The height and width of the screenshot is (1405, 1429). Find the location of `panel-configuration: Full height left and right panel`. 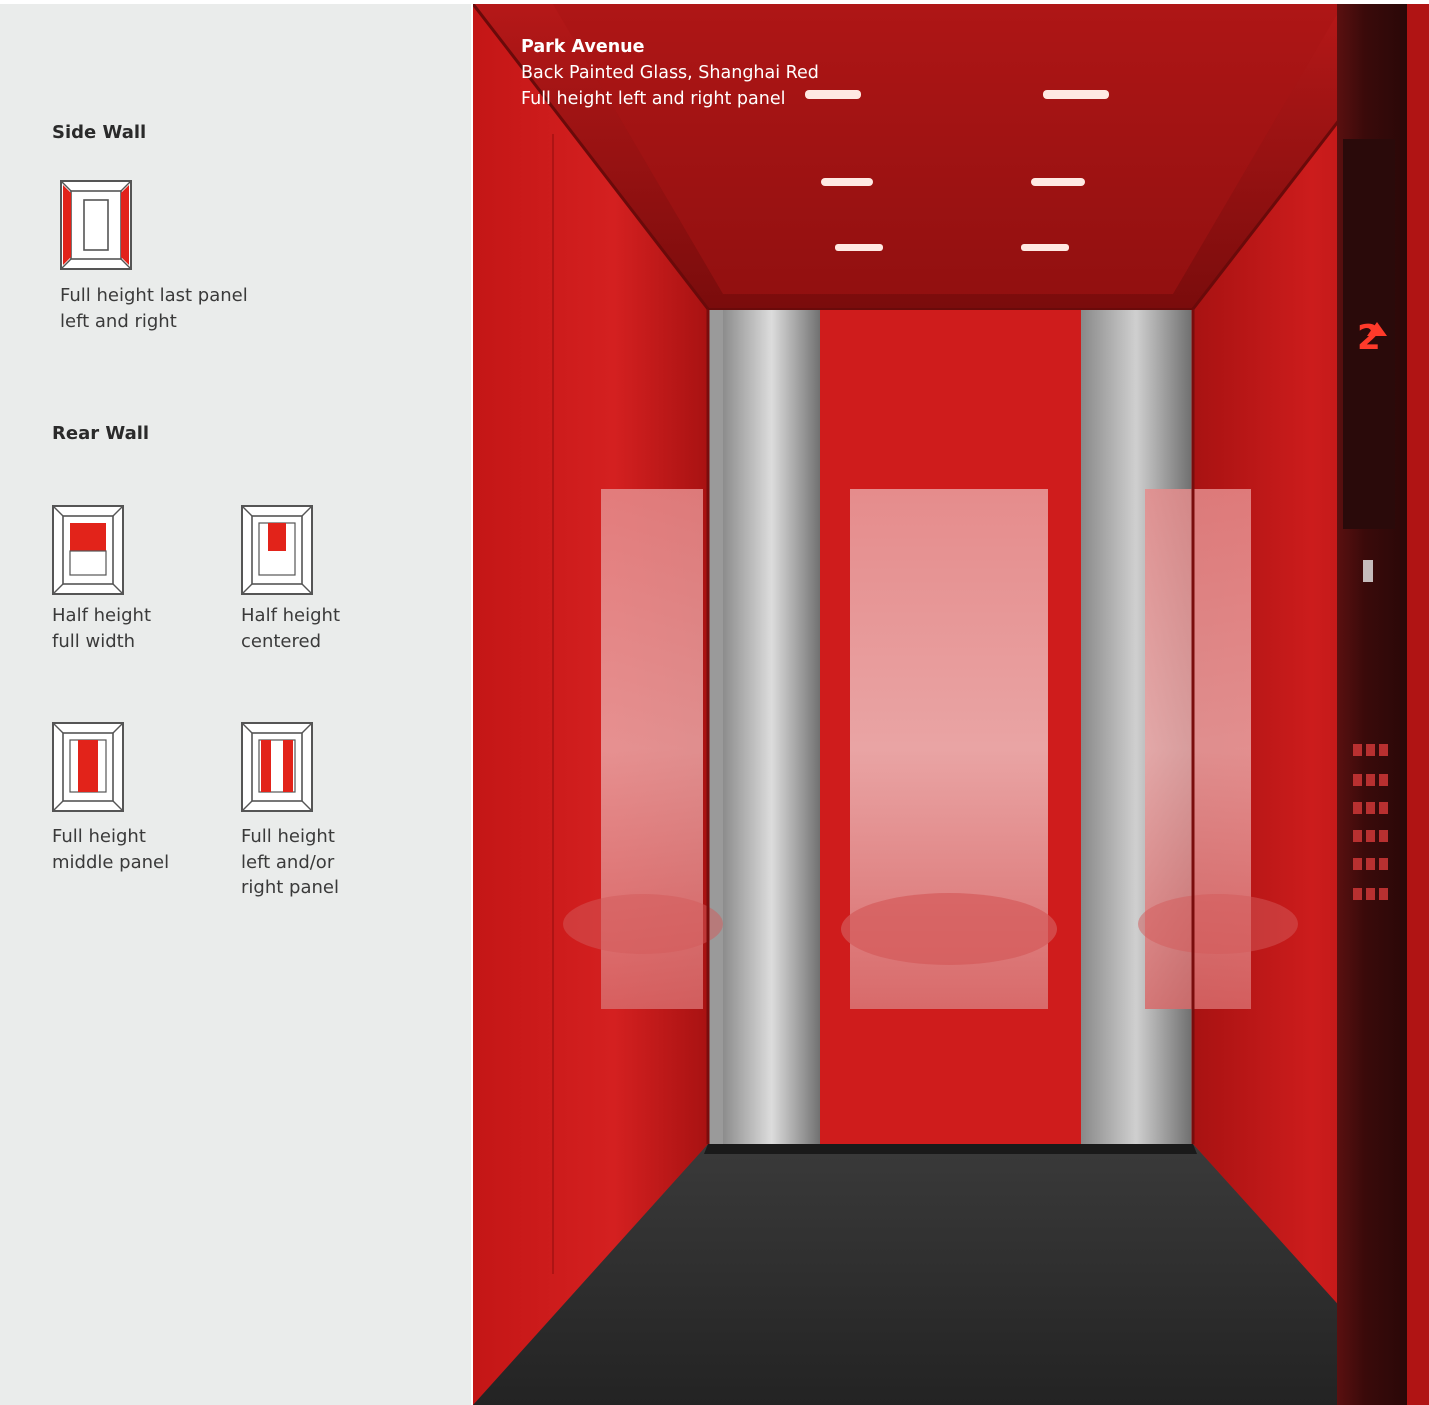

panel-configuration: Full height left and right panel is located at coordinates (653, 99).